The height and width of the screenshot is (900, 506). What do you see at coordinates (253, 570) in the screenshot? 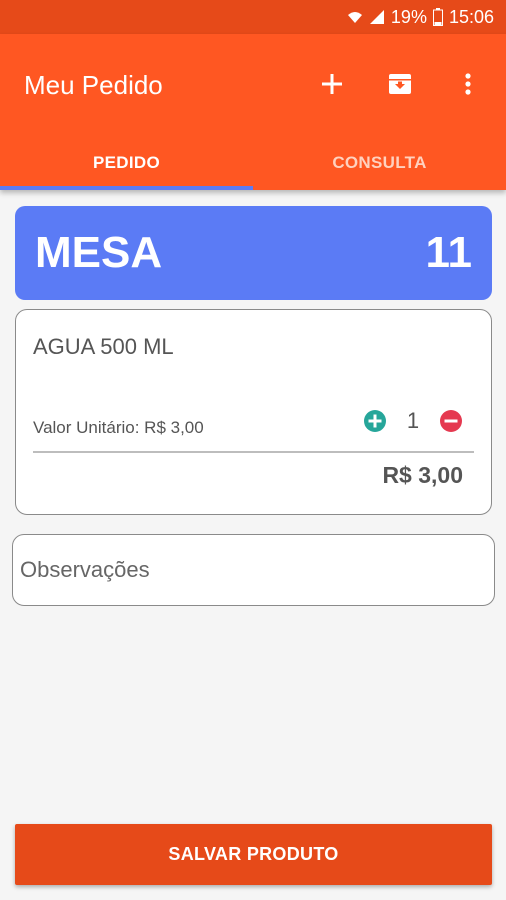
I see `observations-field` at bounding box center [253, 570].